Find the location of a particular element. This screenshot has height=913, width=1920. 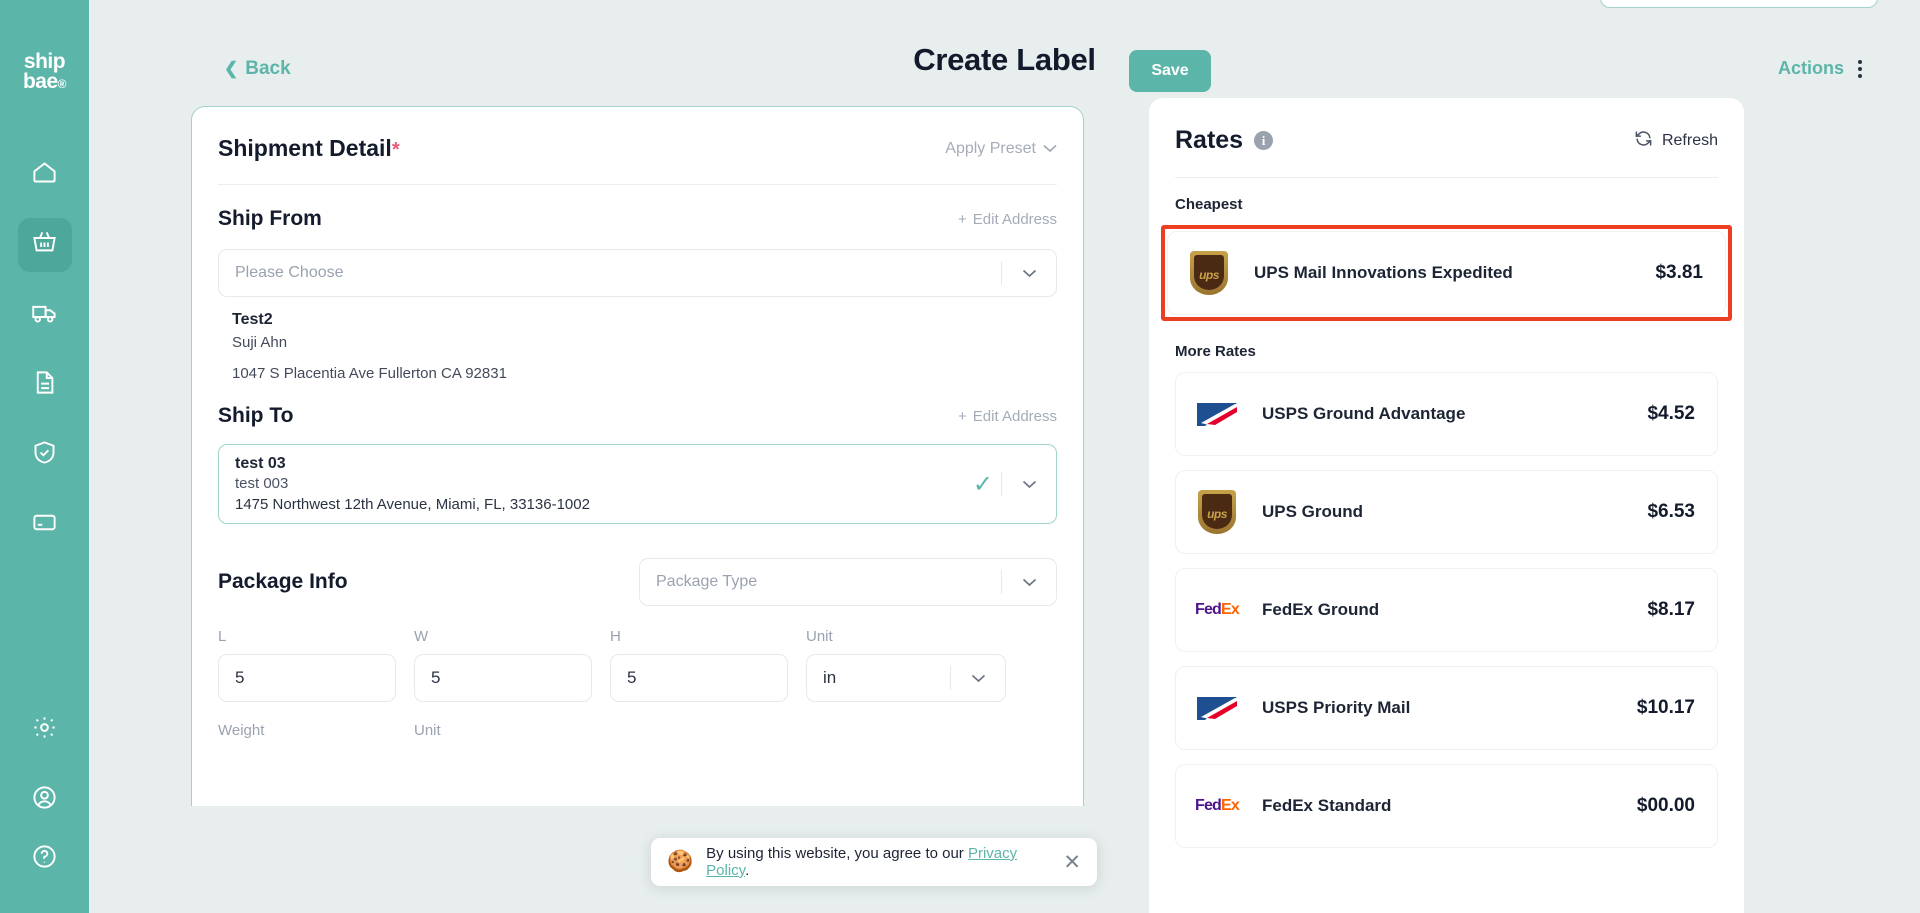

gear-icon is located at coordinates (44, 730).